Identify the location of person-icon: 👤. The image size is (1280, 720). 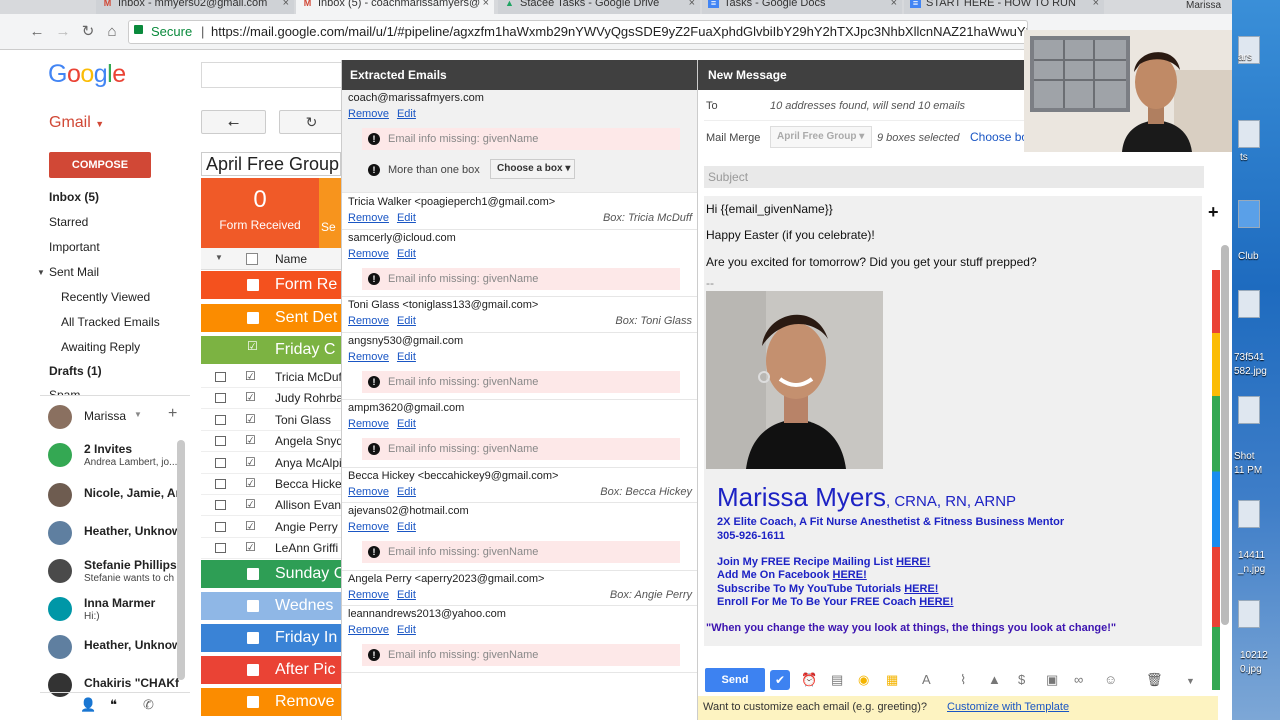
(88, 705).